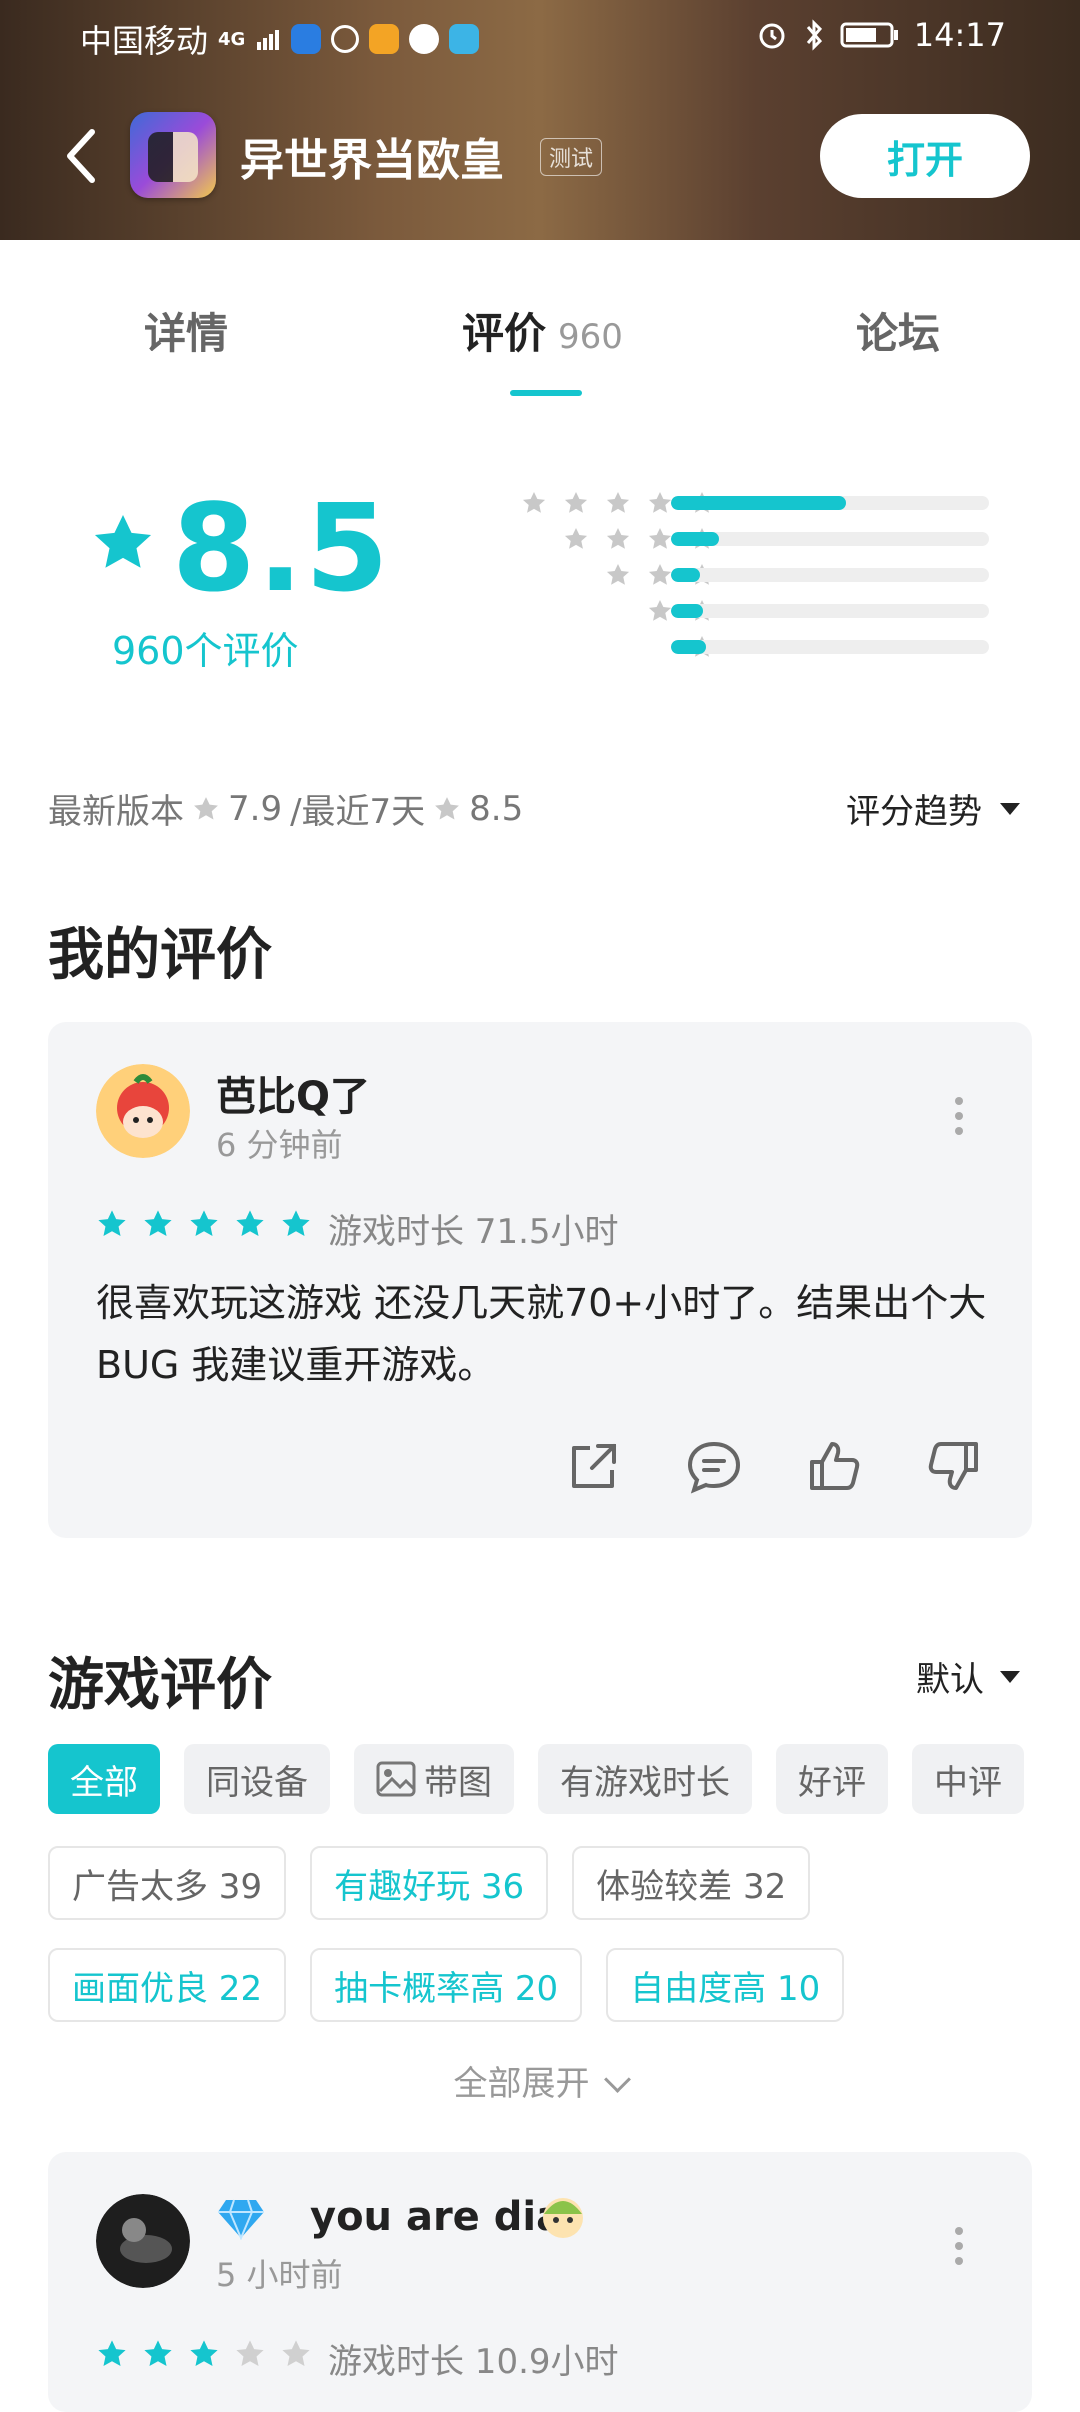 The width and height of the screenshot is (1080, 2412). I want to click on signal-icon, so click(268, 40).